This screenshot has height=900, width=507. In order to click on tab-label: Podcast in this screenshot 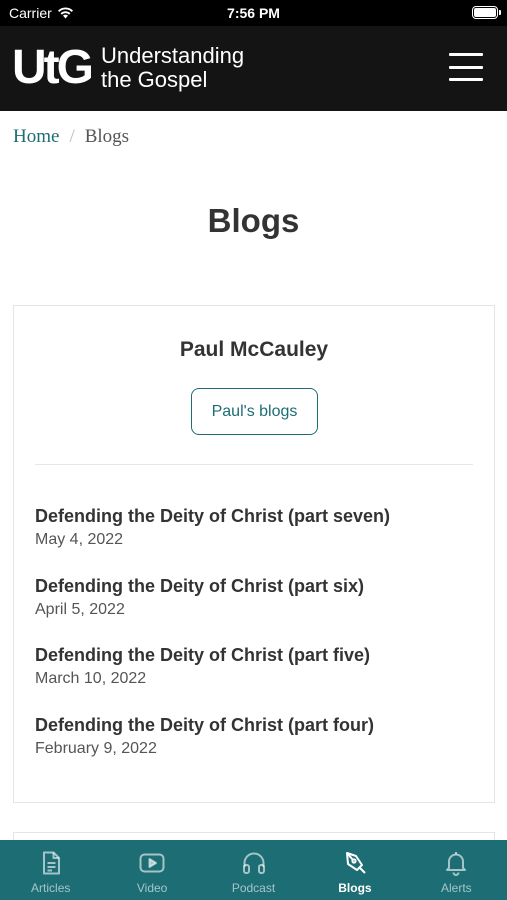, I will do `click(253, 888)`.